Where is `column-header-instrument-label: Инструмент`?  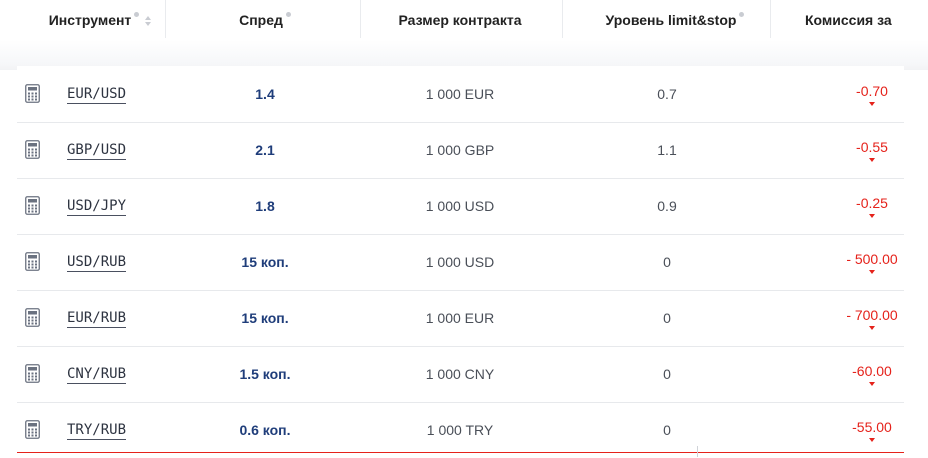
column-header-instrument-label: Инструмент is located at coordinates (90, 20).